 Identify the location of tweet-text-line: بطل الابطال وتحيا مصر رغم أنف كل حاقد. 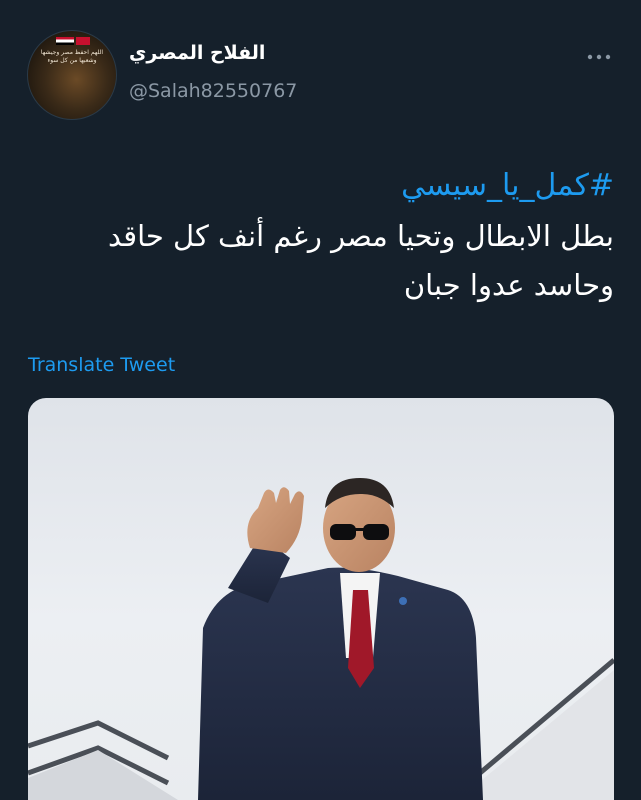
(360, 236).